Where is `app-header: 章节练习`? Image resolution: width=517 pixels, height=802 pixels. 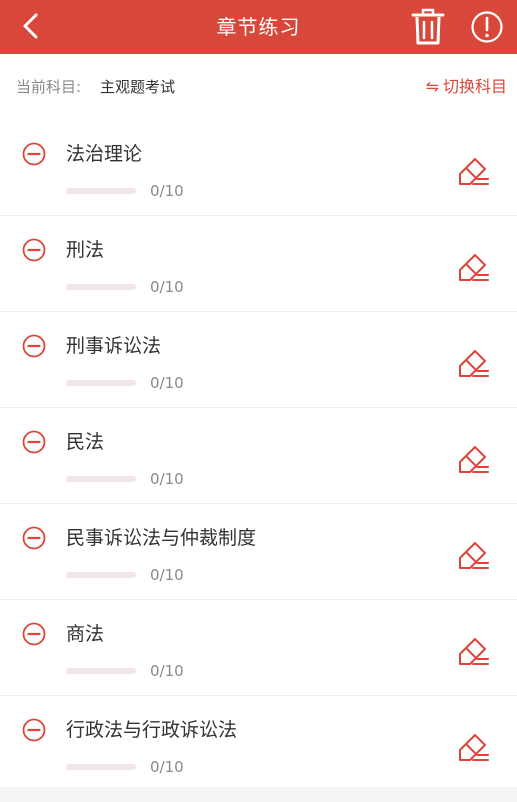
app-header: 章节练习 is located at coordinates (258, 27).